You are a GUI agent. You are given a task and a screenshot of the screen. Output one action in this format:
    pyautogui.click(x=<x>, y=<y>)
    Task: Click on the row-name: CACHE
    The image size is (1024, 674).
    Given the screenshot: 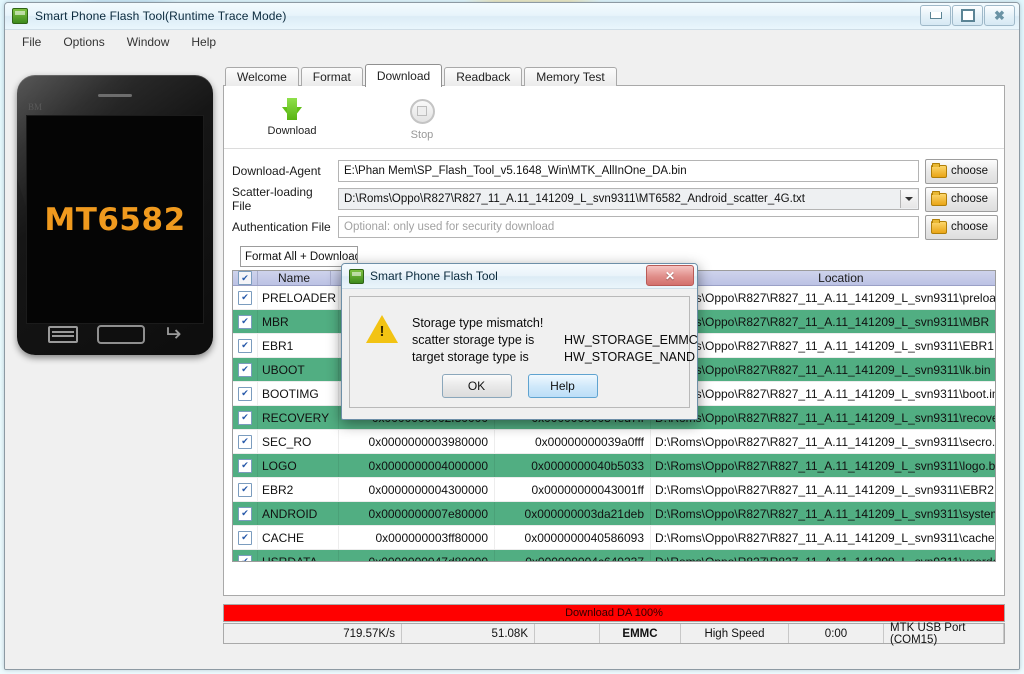 What is the action you would take?
    pyautogui.click(x=298, y=537)
    